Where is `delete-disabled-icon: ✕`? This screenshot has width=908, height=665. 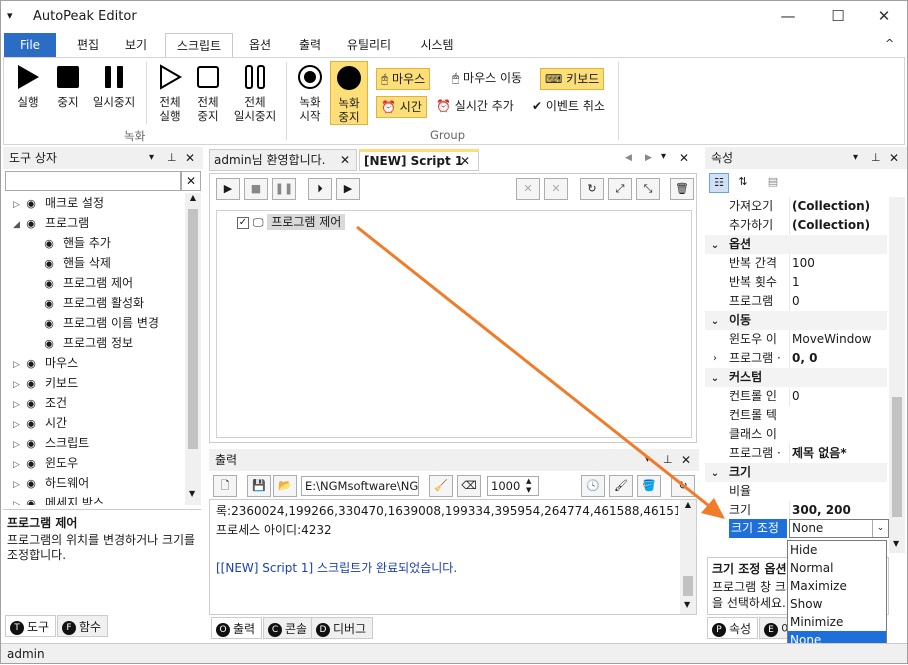 delete-disabled-icon: ✕ is located at coordinates (528, 189).